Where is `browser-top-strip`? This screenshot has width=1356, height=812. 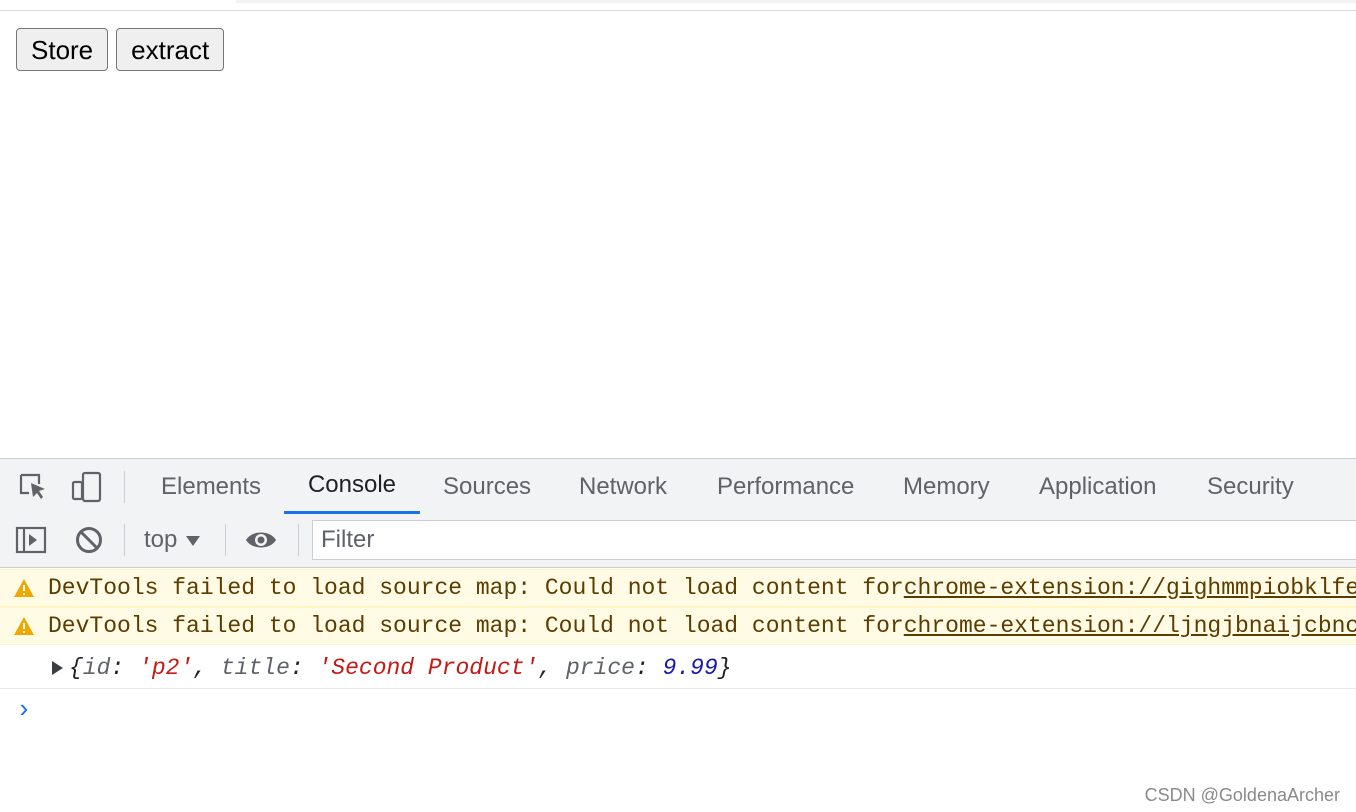 browser-top-strip is located at coordinates (678, 5).